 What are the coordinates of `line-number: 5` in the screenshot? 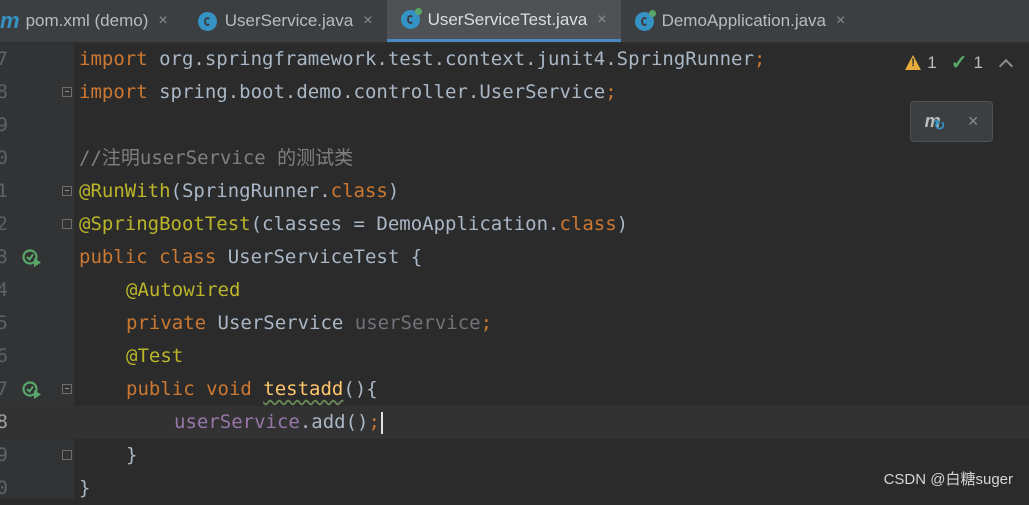 It's located at (4, 323).